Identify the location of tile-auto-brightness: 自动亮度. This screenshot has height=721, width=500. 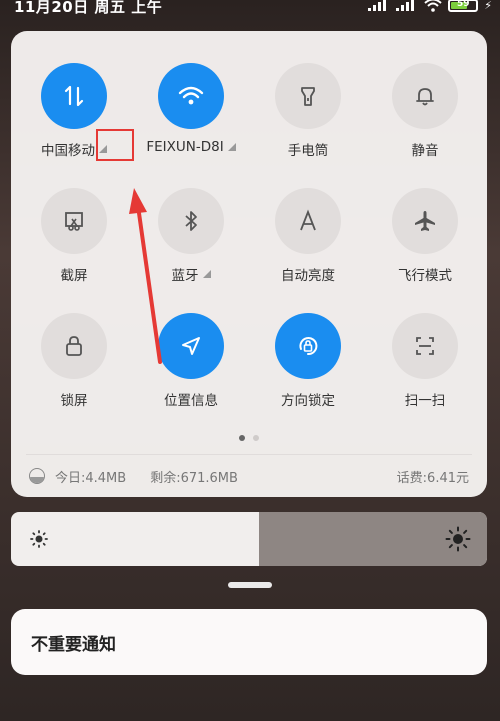
(308, 236).